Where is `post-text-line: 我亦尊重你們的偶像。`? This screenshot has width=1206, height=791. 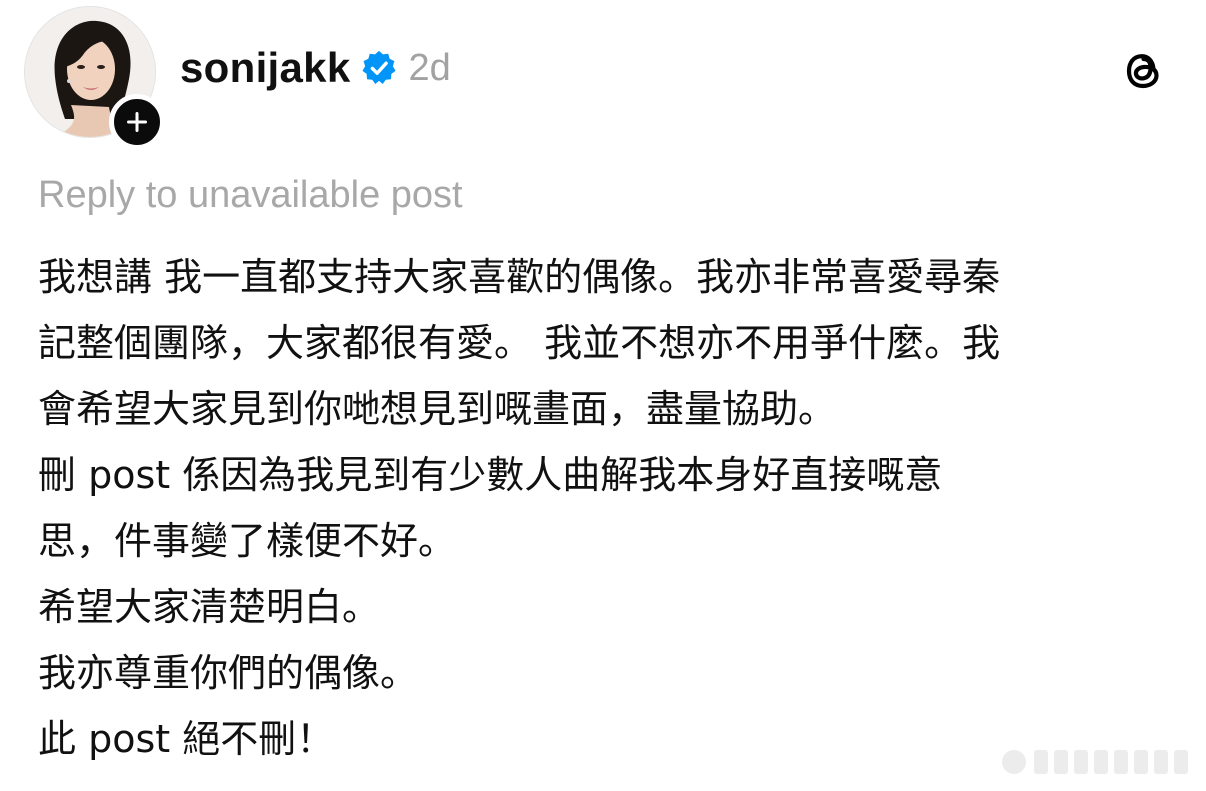
post-text-line: 我亦尊重你們的偶像。 is located at coordinates (228, 673).